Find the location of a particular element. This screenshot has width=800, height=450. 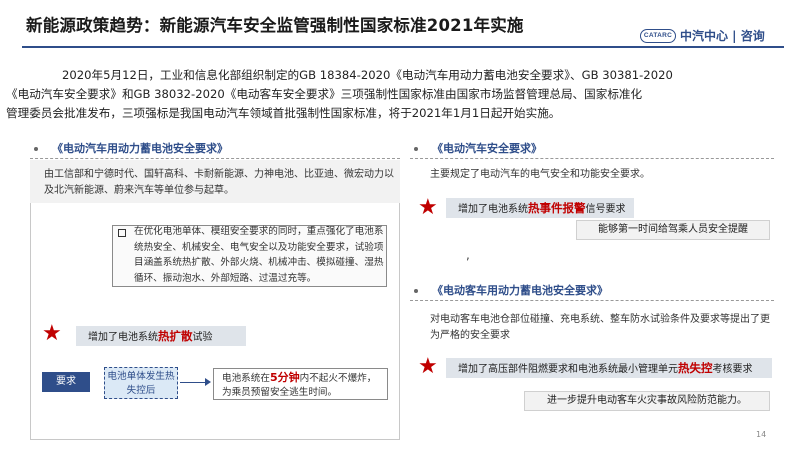

checkbox-icon is located at coordinates (122, 233).